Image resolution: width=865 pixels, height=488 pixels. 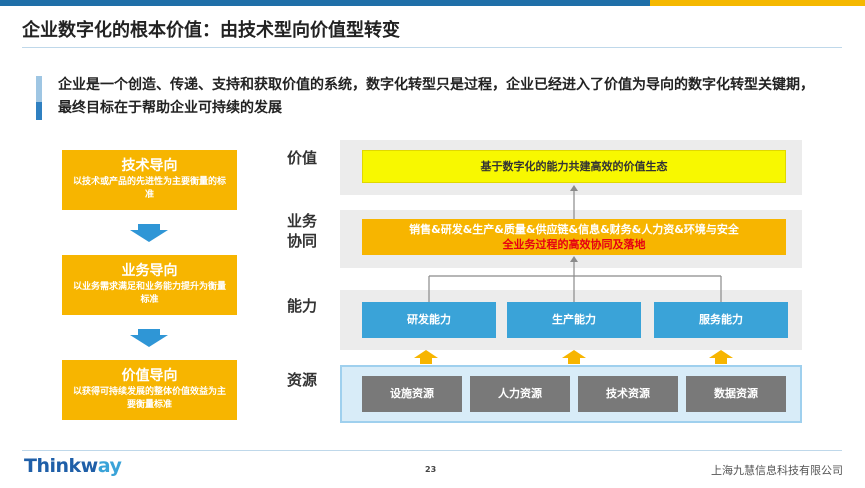 I want to click on capability-box-service: 服务能力, so click(x=721, y=320).